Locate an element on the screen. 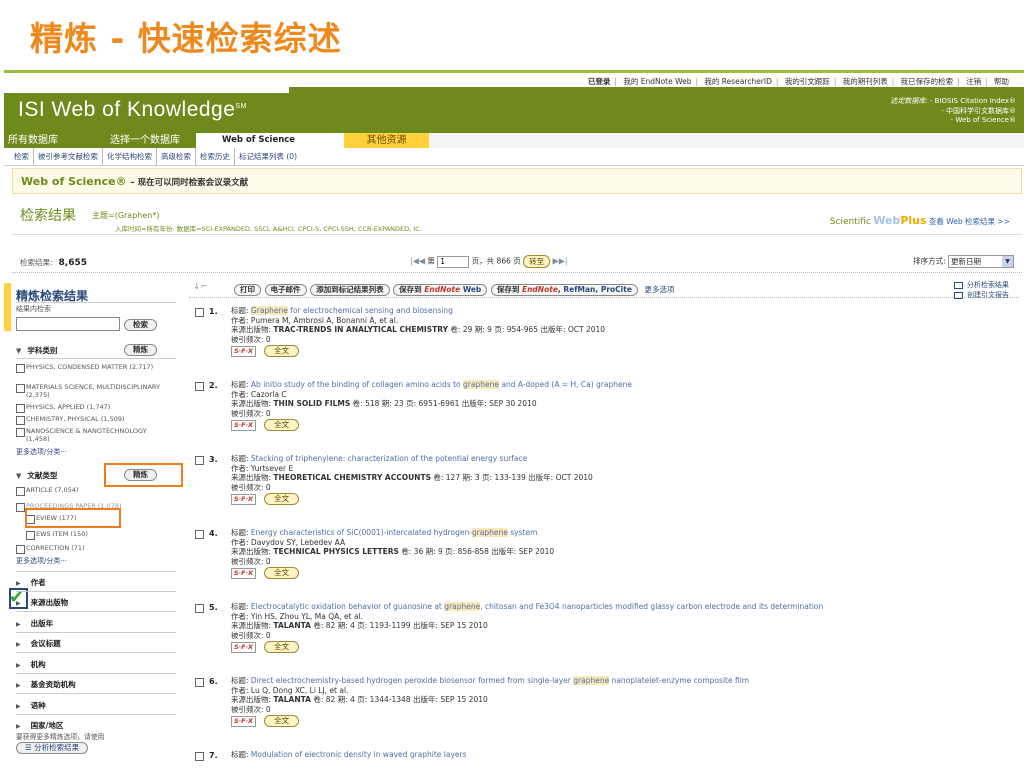 This screenshot has width=1024, height=768. analyze-results-button: ☰ 分析检索结果 is located at coordinates (52, 748).